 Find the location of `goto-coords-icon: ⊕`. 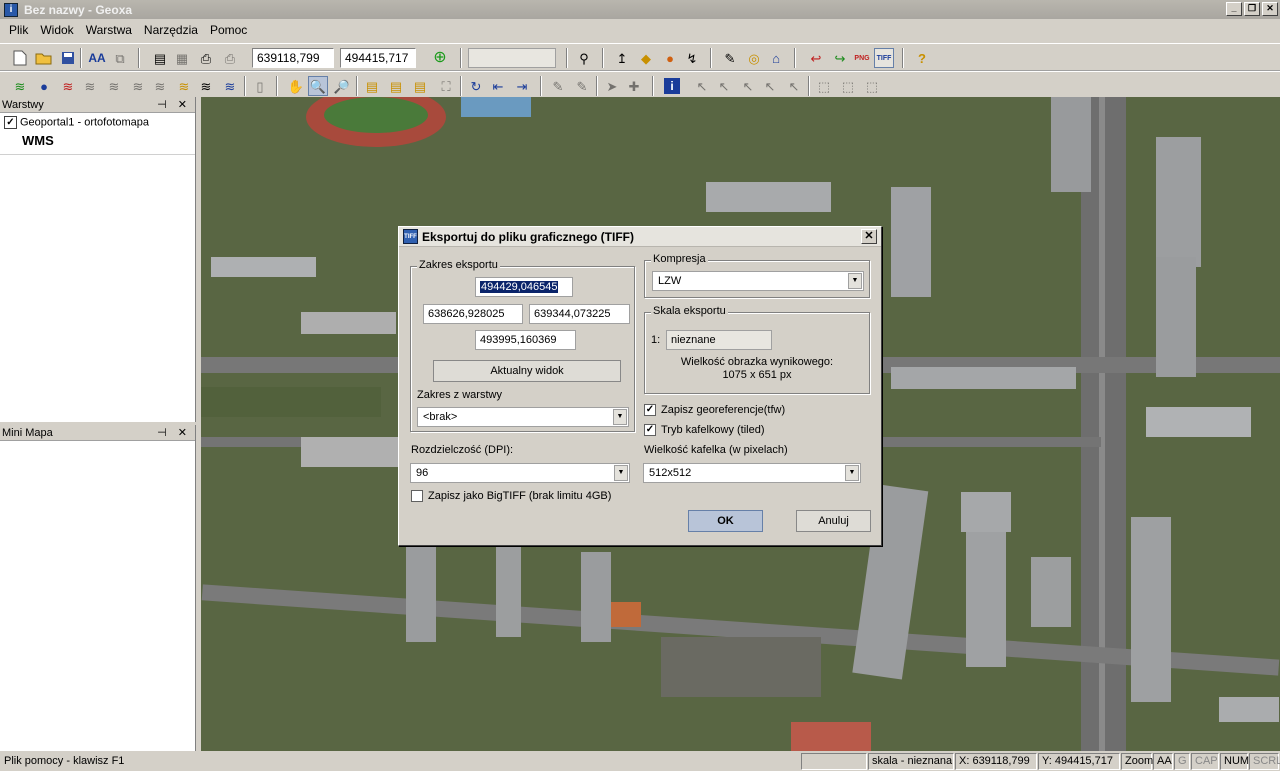

goto-coords-icon: ⊕ is located at coordinates (440, 58).